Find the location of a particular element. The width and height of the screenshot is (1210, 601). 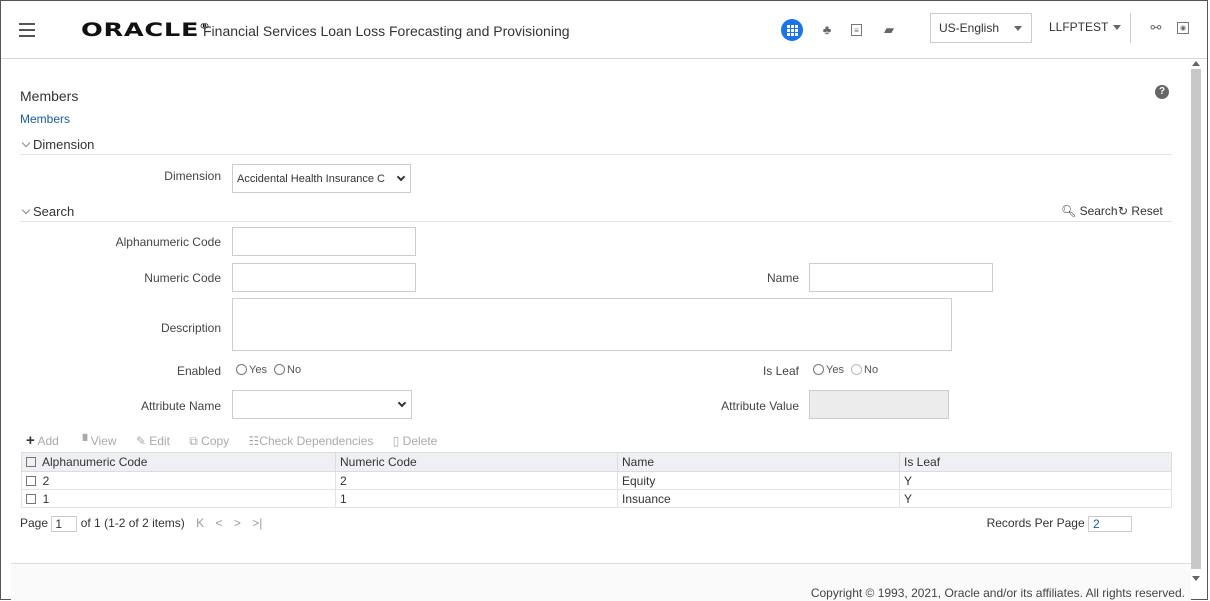

next-page-icon: > is located at coordinates (237, 523).